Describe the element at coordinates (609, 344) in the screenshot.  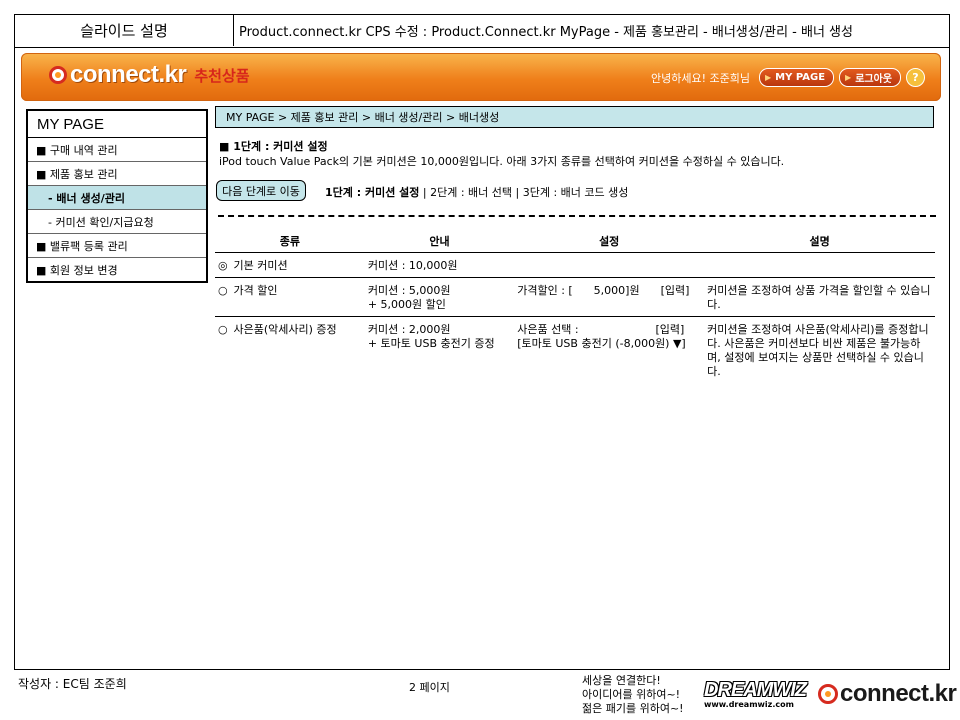
I see `gift-select-dropdown: [토마토 USB 충전기 (-8,000원) ▼]` at that location.